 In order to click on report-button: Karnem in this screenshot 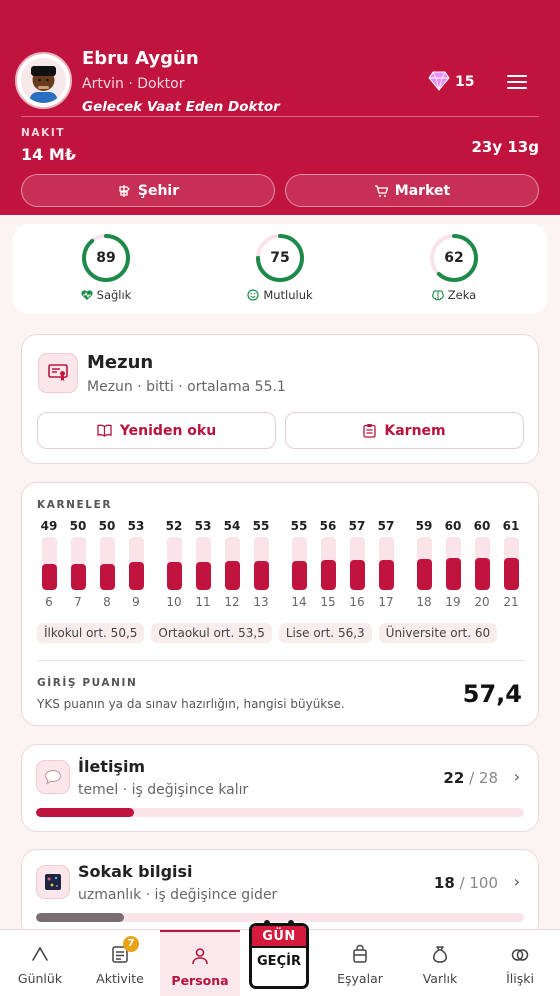, I will do `click(404, 430)`.